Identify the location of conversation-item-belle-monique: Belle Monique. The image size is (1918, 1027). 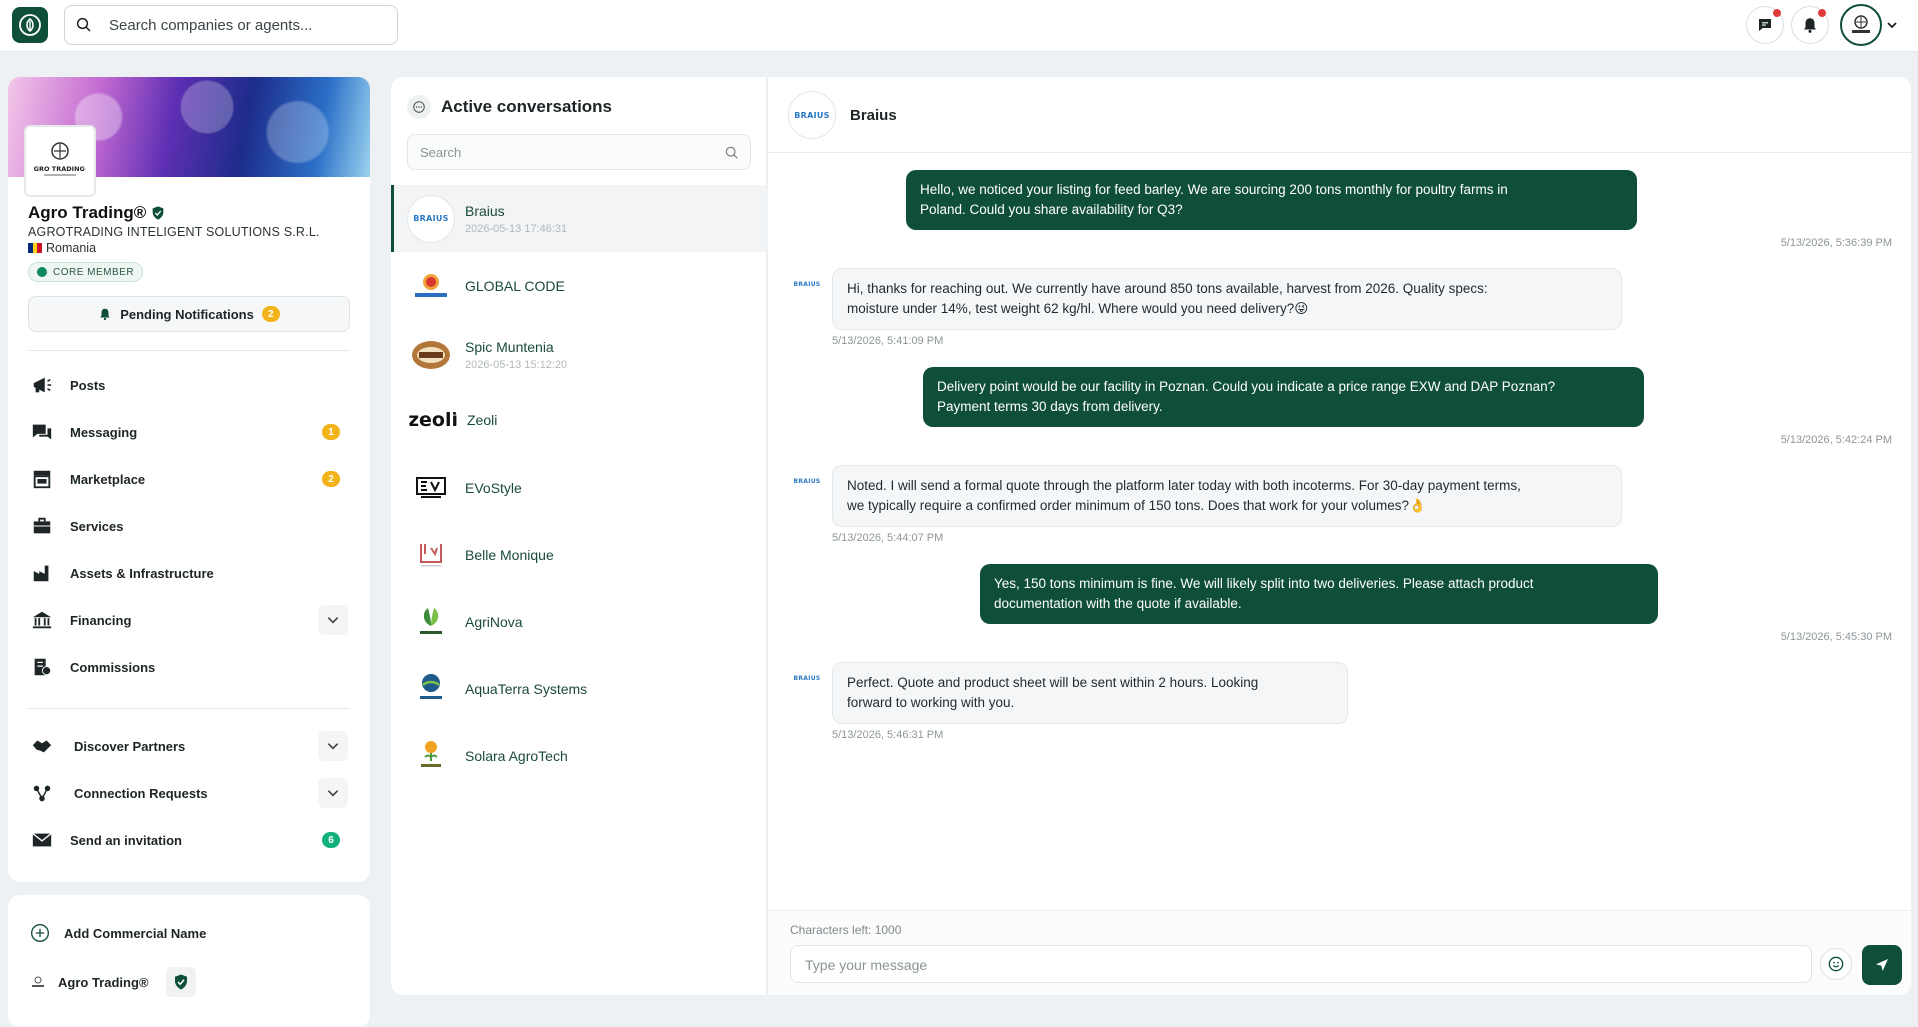
(579, 555).